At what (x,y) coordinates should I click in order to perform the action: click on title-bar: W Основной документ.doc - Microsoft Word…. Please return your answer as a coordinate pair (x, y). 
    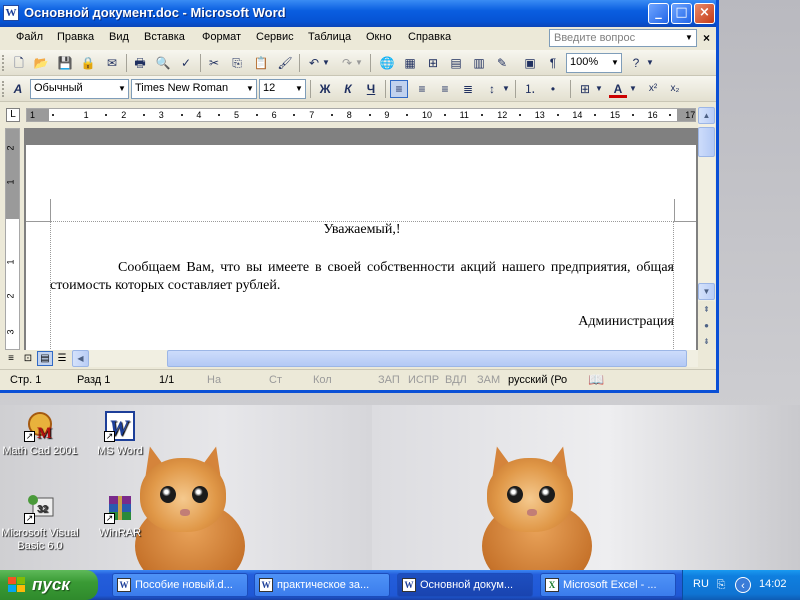
    Looking at the image, I should click on (358, 13).